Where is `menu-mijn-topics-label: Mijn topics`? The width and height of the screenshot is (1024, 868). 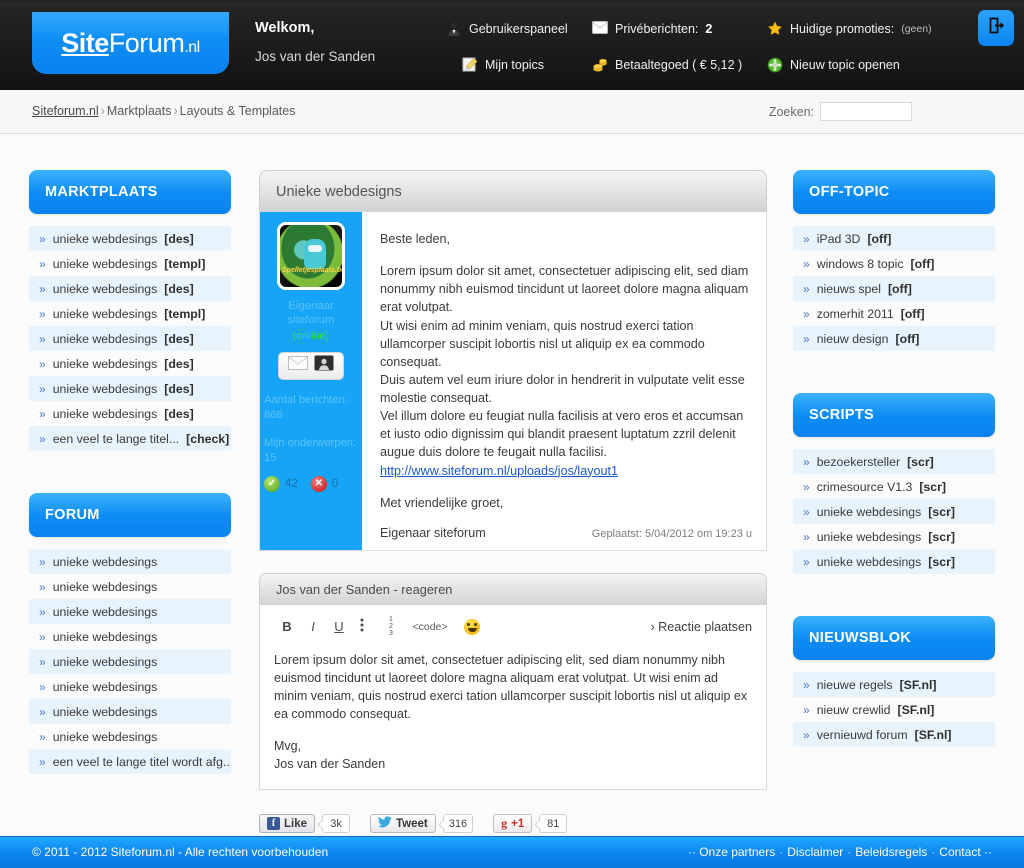 menu-mijn-topics-label: Mijn topics is located at coordinates (515, 65).